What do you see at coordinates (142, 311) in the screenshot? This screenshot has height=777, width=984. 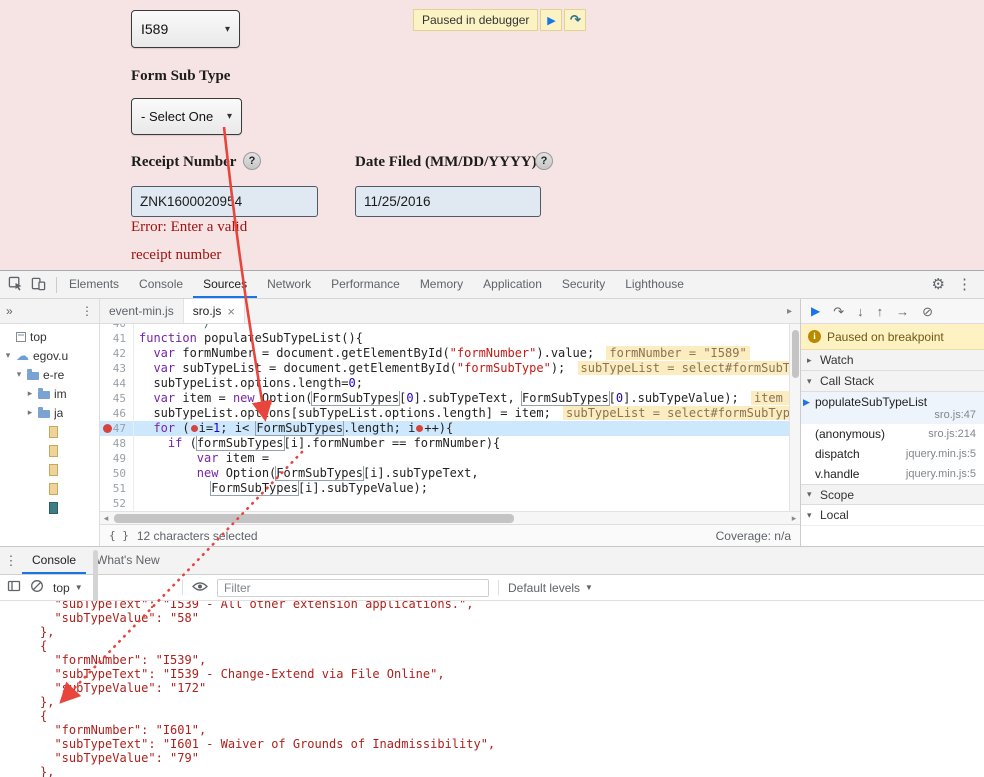 I see `file-tab-event-min-js: event-min.js` at bounding box center [142, 311].